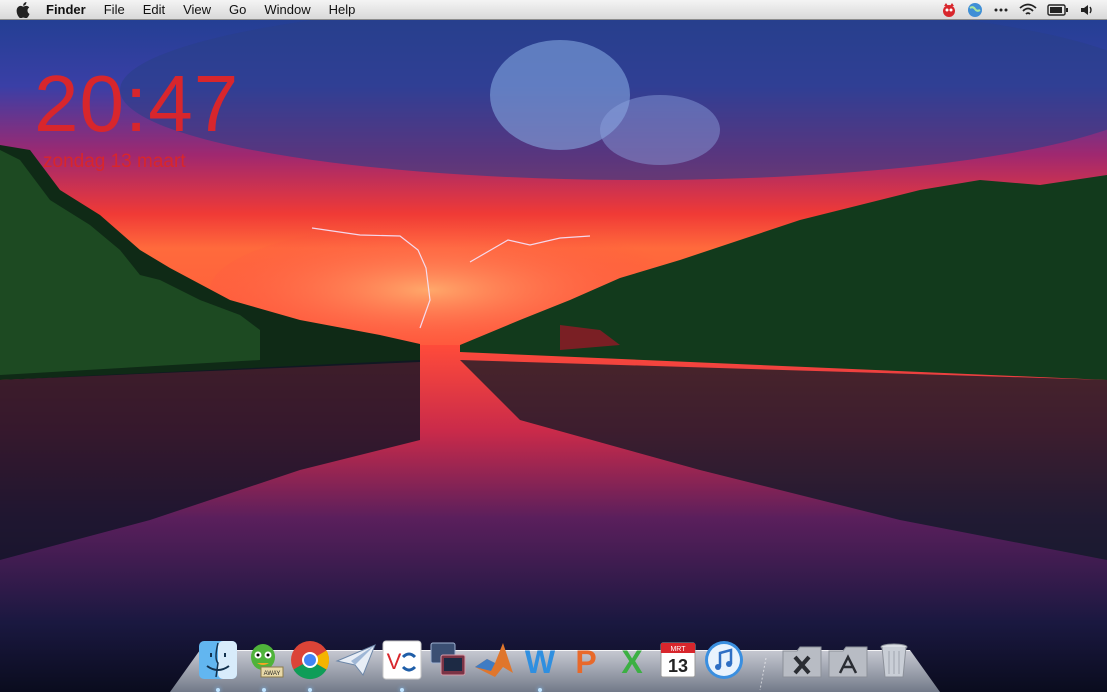  I want to click on chrome-icon, so click(310, 665).